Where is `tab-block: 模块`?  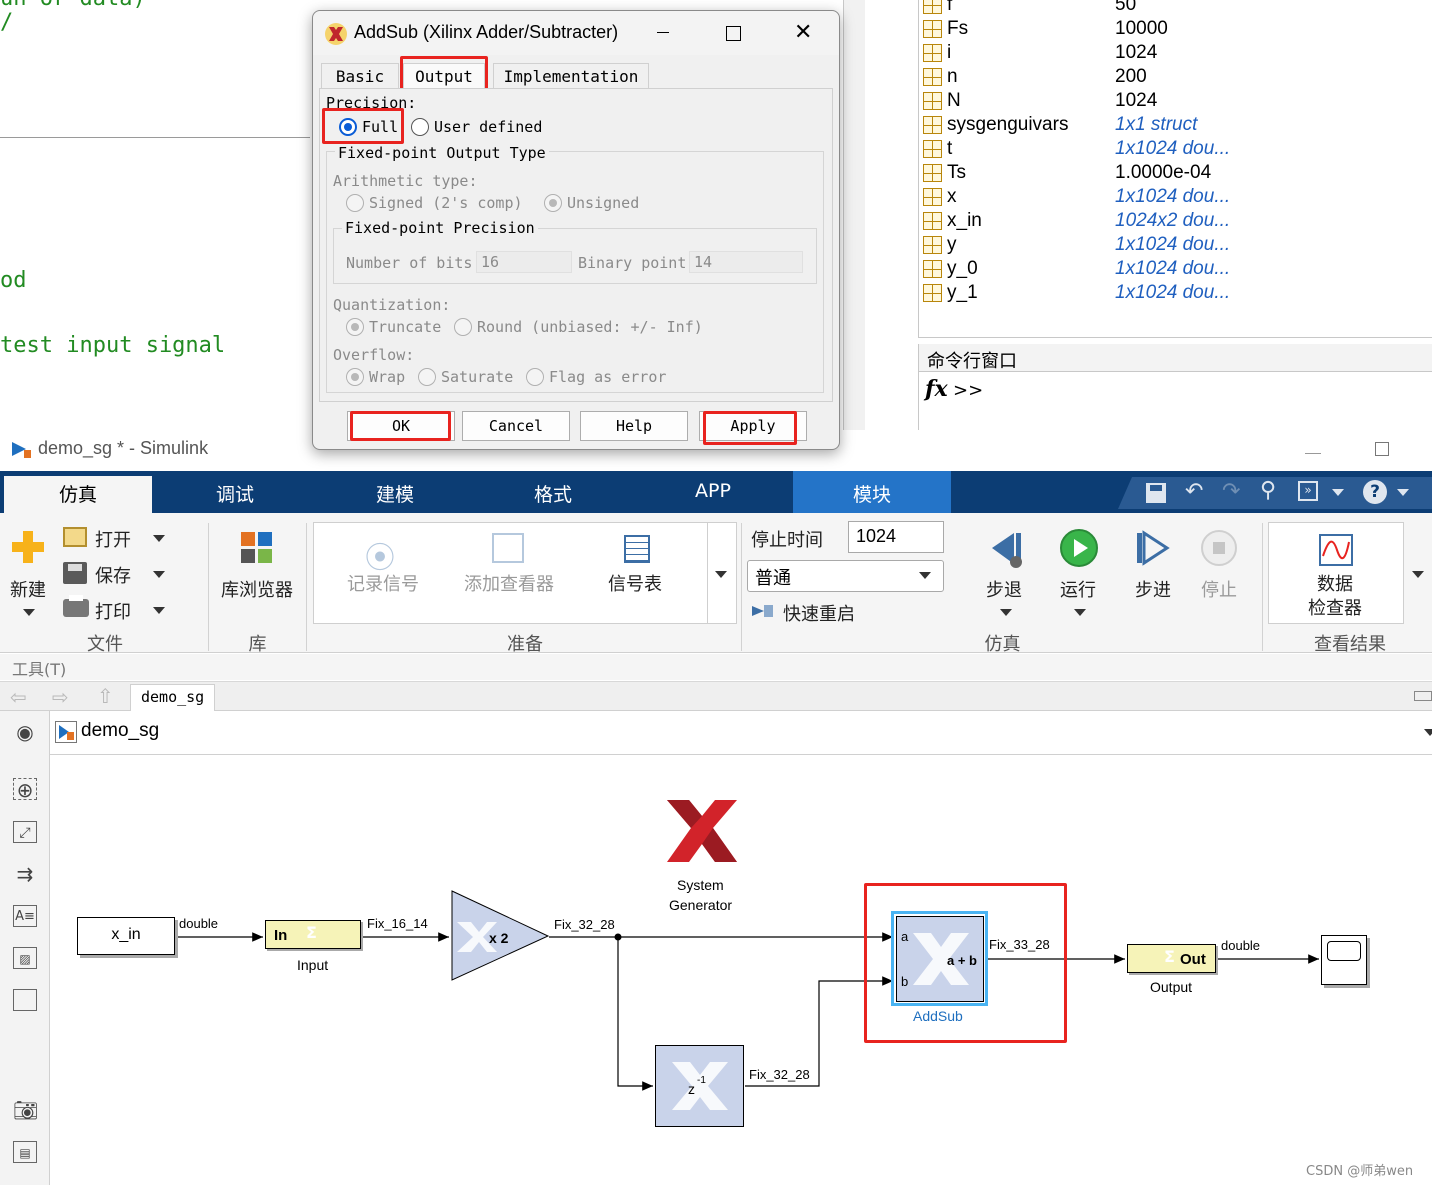 tab-block: 模块 is located at coordinates (872, 492).